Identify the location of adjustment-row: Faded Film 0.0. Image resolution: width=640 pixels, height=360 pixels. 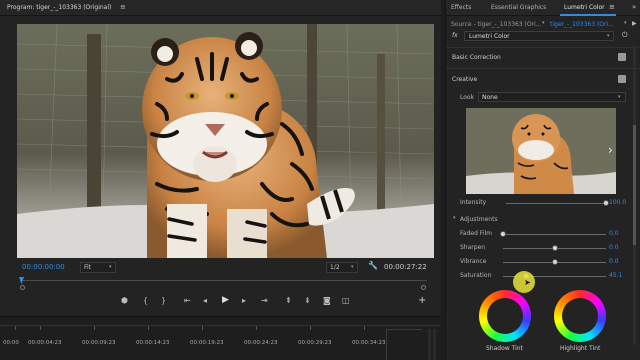
(543, 235).